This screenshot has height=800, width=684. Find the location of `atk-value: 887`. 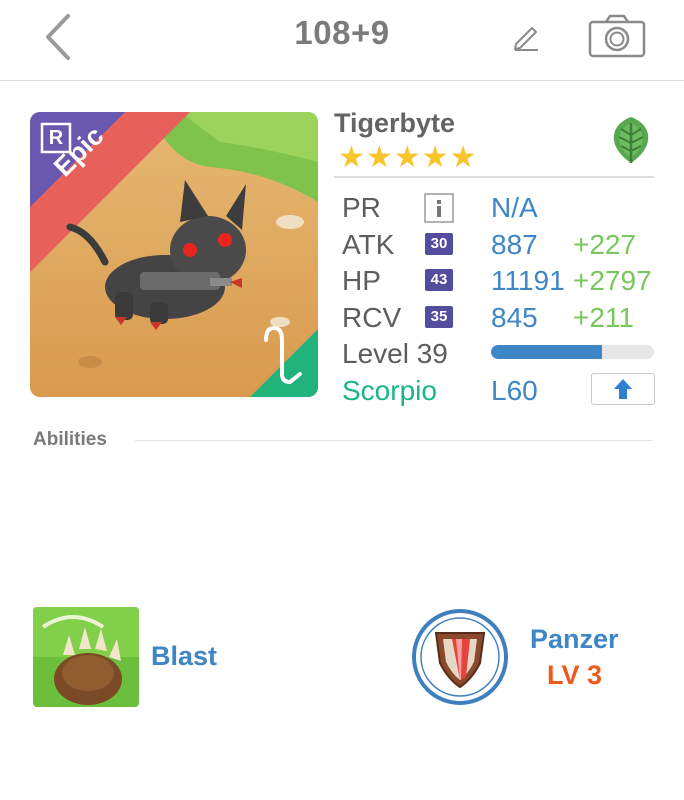

atk-value: 887 is located at coordinates (514, 244).